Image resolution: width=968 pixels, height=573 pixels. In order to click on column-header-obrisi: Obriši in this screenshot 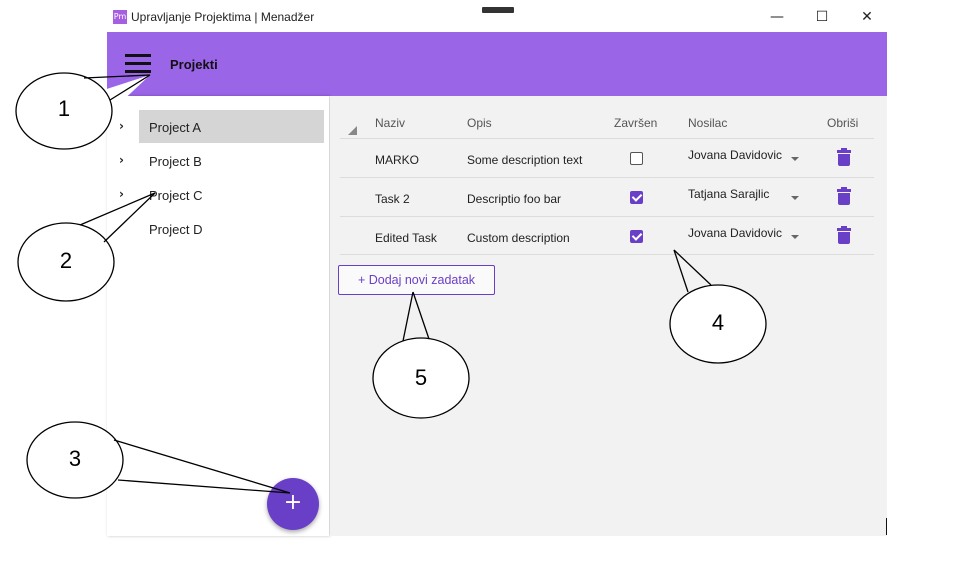, I will do `click(843, 123)`.